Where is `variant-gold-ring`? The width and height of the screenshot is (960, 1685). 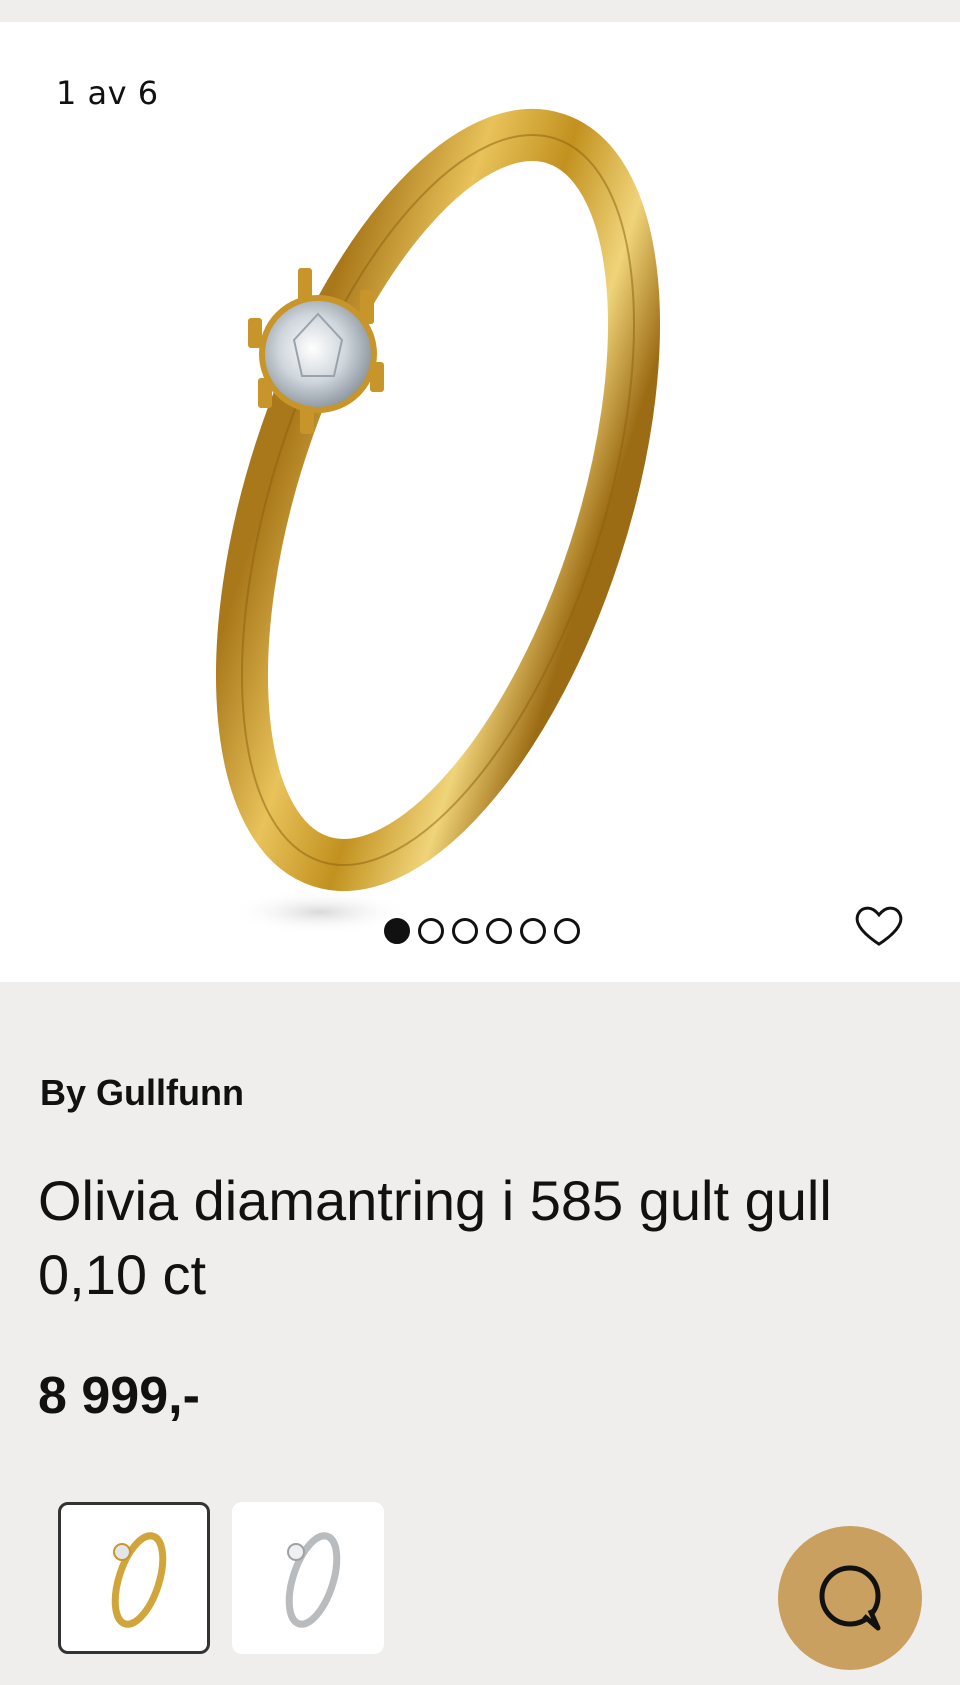
variant-gold-ring is located at coordinates (134, 1578).